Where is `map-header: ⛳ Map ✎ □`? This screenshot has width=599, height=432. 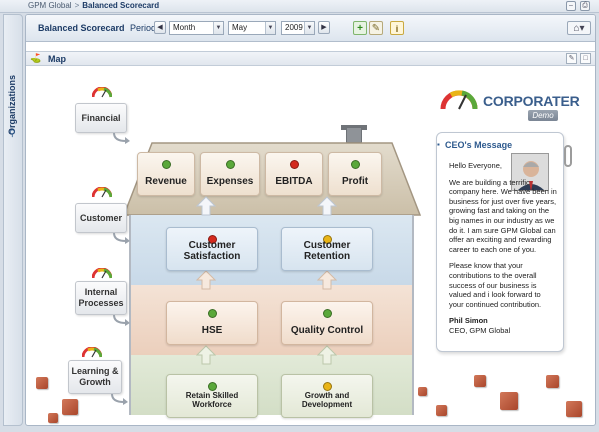 map-header: ⛳ Map ✎ □ is located at coordinates (310, 58).